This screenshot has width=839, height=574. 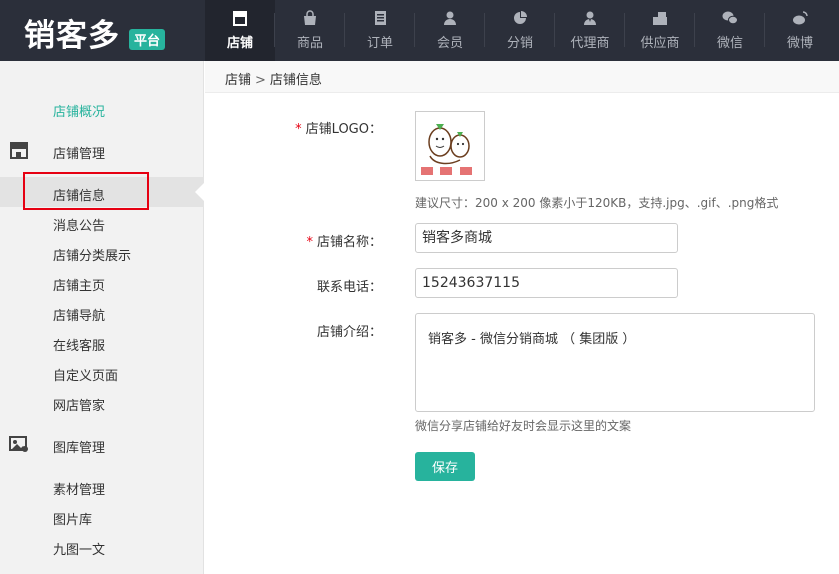 I want to click on sidebar-active-arrow, so click(x=199, y=192).